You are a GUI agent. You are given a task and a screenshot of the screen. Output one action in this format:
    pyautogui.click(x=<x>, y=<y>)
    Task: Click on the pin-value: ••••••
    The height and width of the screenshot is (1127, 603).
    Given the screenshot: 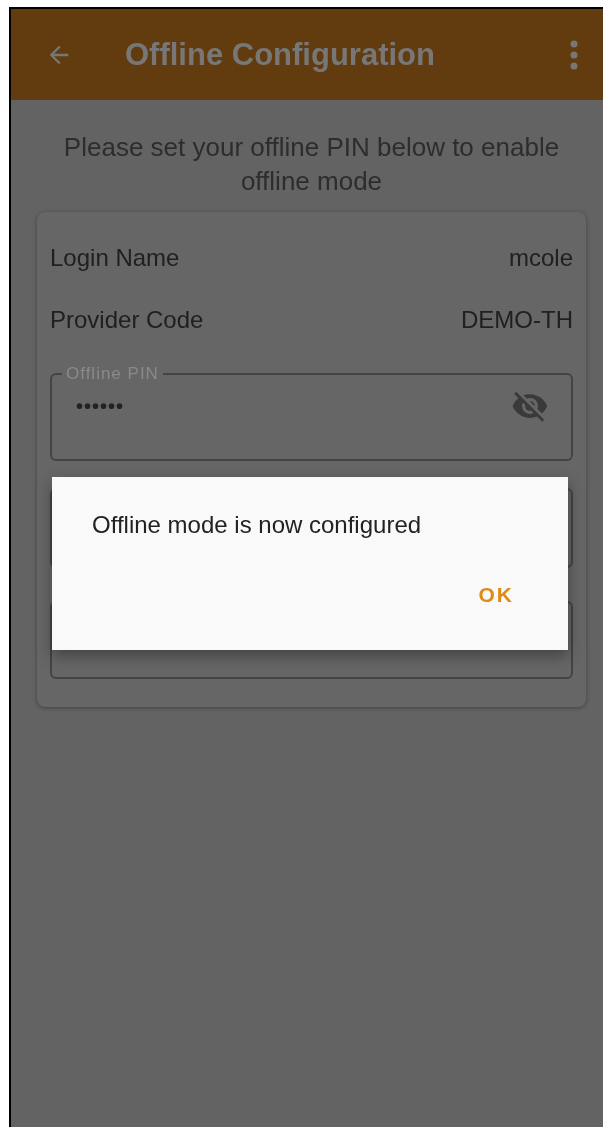 What is the action you would take?
    pyautogui.click(x=100, y=406)
    